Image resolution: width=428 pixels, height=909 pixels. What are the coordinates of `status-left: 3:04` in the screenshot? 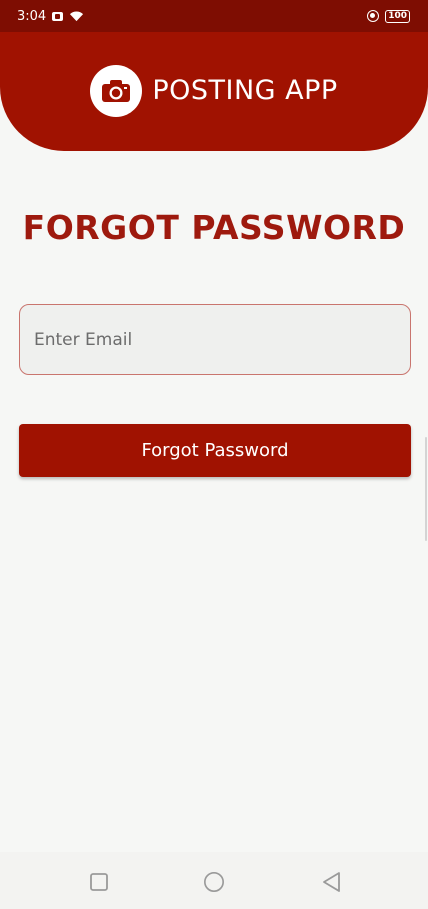 It's located at (50, 16).